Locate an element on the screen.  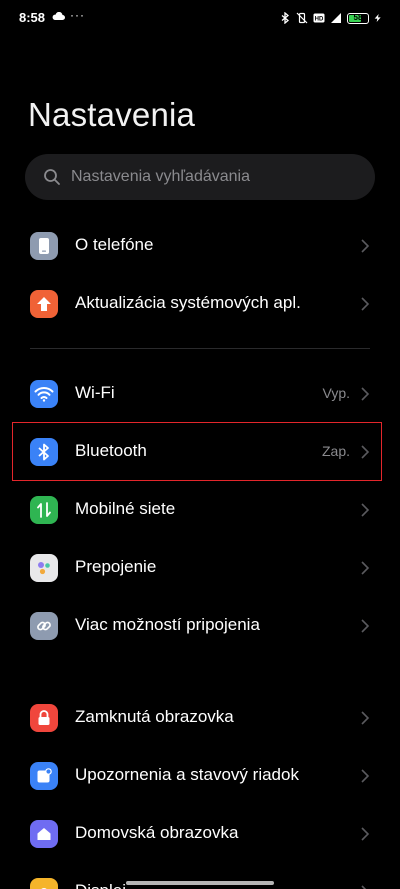
bluetooth-status-icon is located at coordinates (285, 18).